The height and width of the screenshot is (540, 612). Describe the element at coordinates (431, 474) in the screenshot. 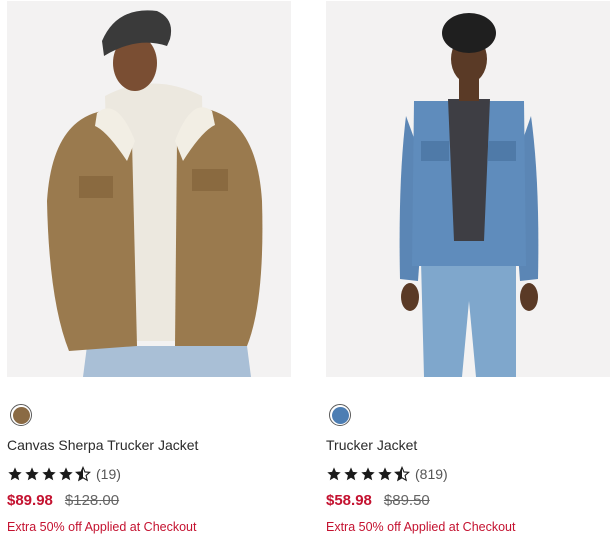

I see `review-count: (819)` at that location.